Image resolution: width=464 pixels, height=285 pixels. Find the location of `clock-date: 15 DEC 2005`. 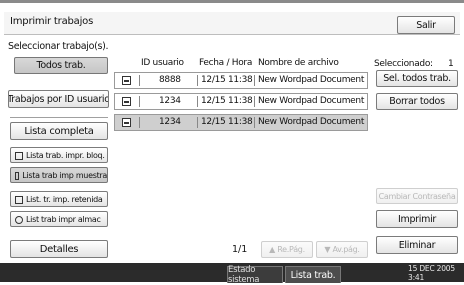

clock-date: 15 DEC 2005 is located at coordinates (431, 268).